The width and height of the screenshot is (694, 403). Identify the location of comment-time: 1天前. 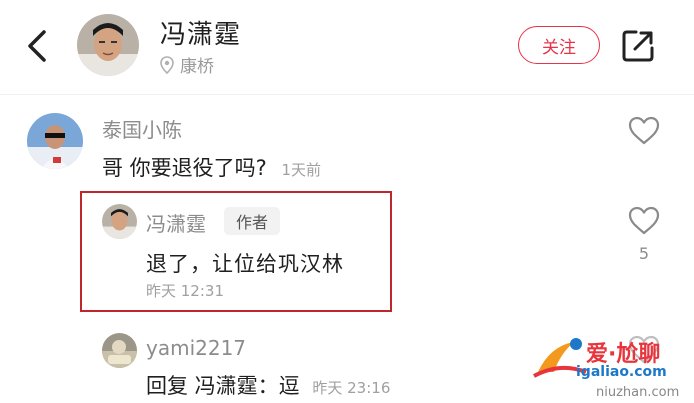
(301, 170).